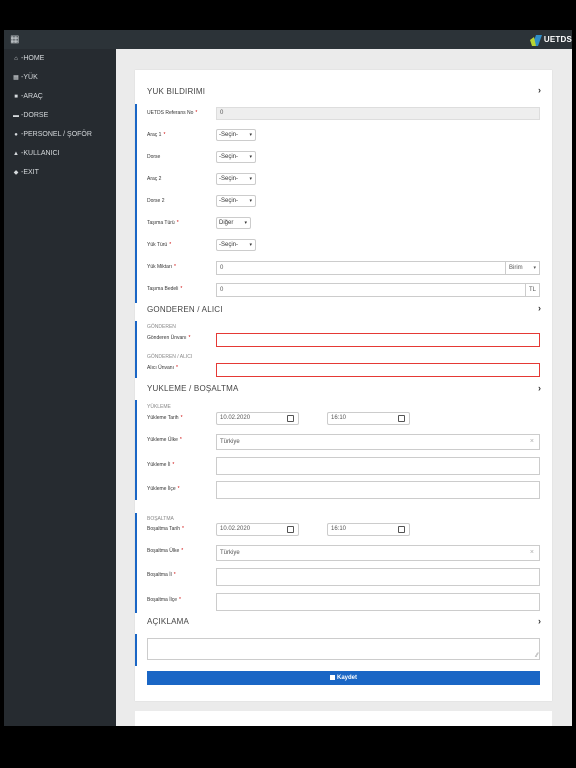 The height and width of the screenshot is (768, 576). Describe the element at coordinates (169, 338) in the screenshot. I see `gonderen-label: Gönderen Ünvanı *` at that location.